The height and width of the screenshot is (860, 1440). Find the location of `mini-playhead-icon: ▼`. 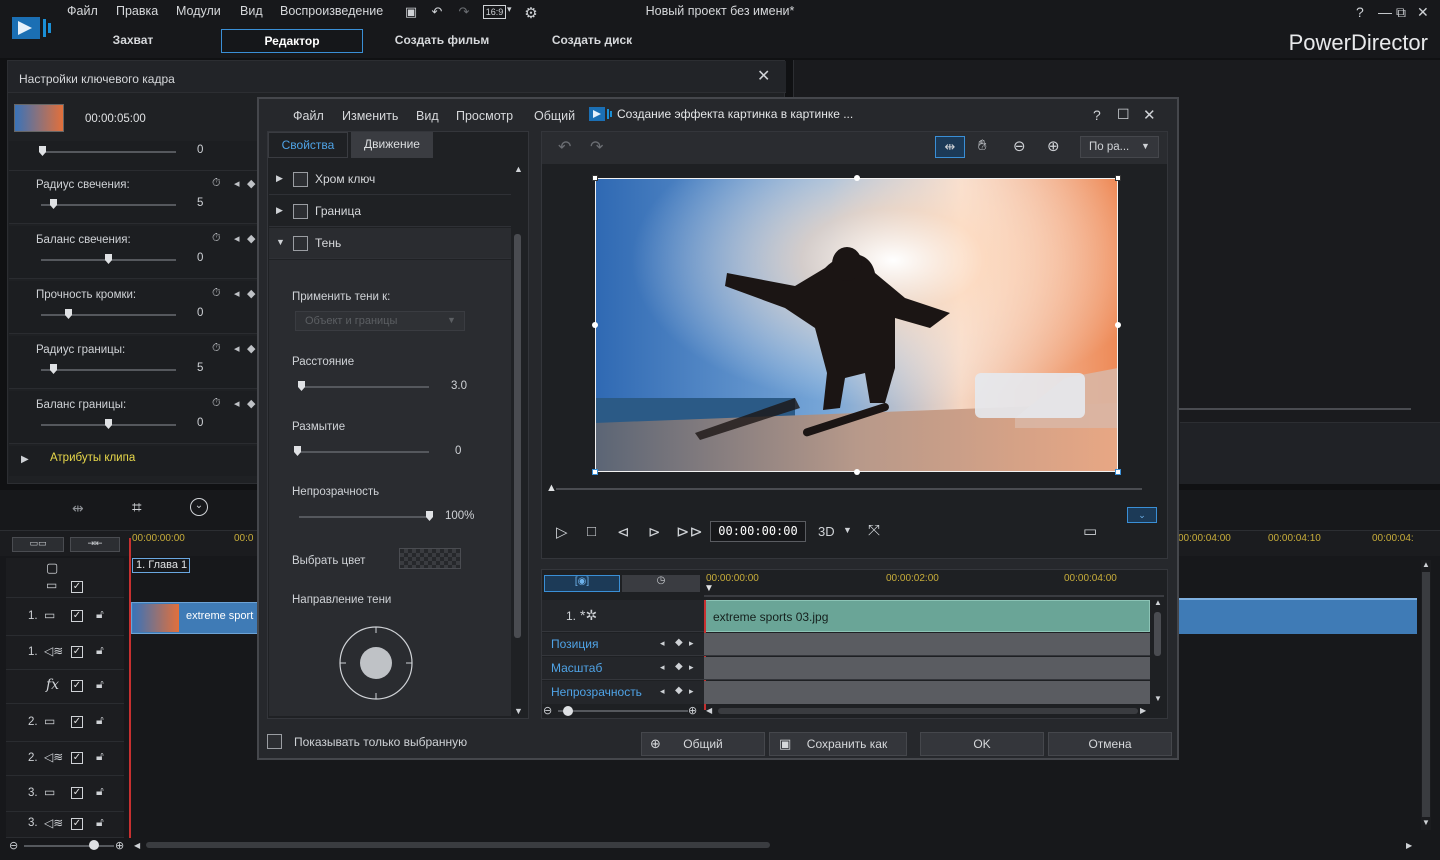

mini-playhead-icon: ▼ is located at coordinates (709, 588).